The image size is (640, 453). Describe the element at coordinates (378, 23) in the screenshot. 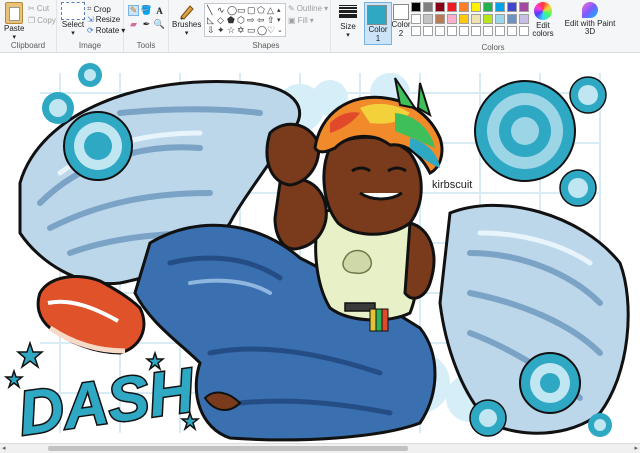

I see `color1-button: Color 1` at that location.